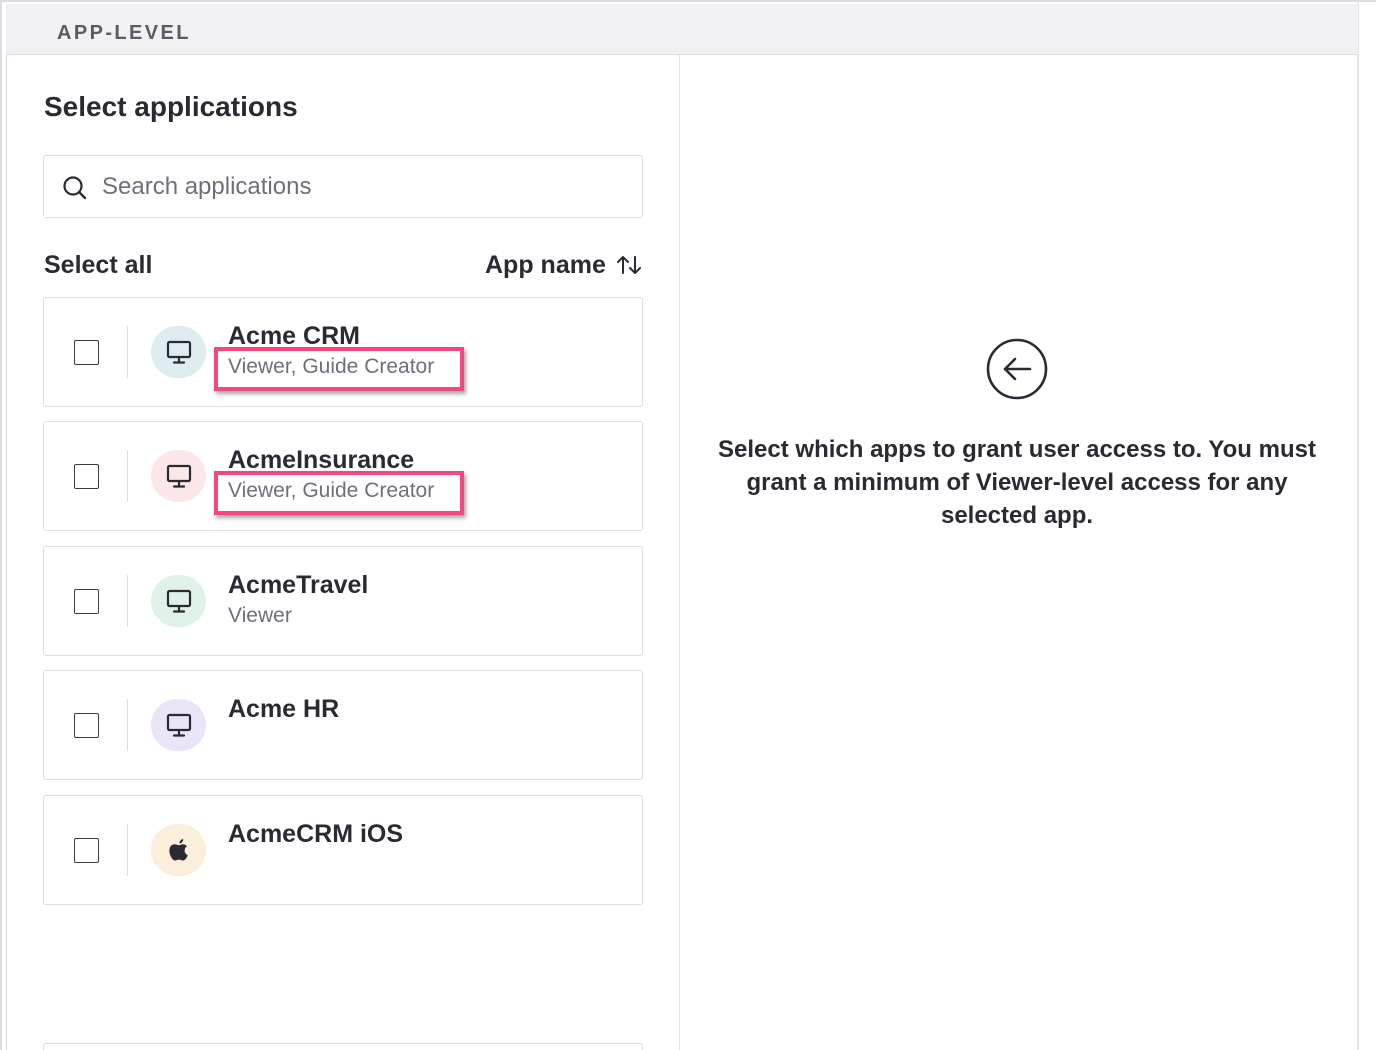 The image size is (1376, 1050). Describe the element at coordinates (343, 1046) in the screenshot. I see `app-card-partial` at that location.